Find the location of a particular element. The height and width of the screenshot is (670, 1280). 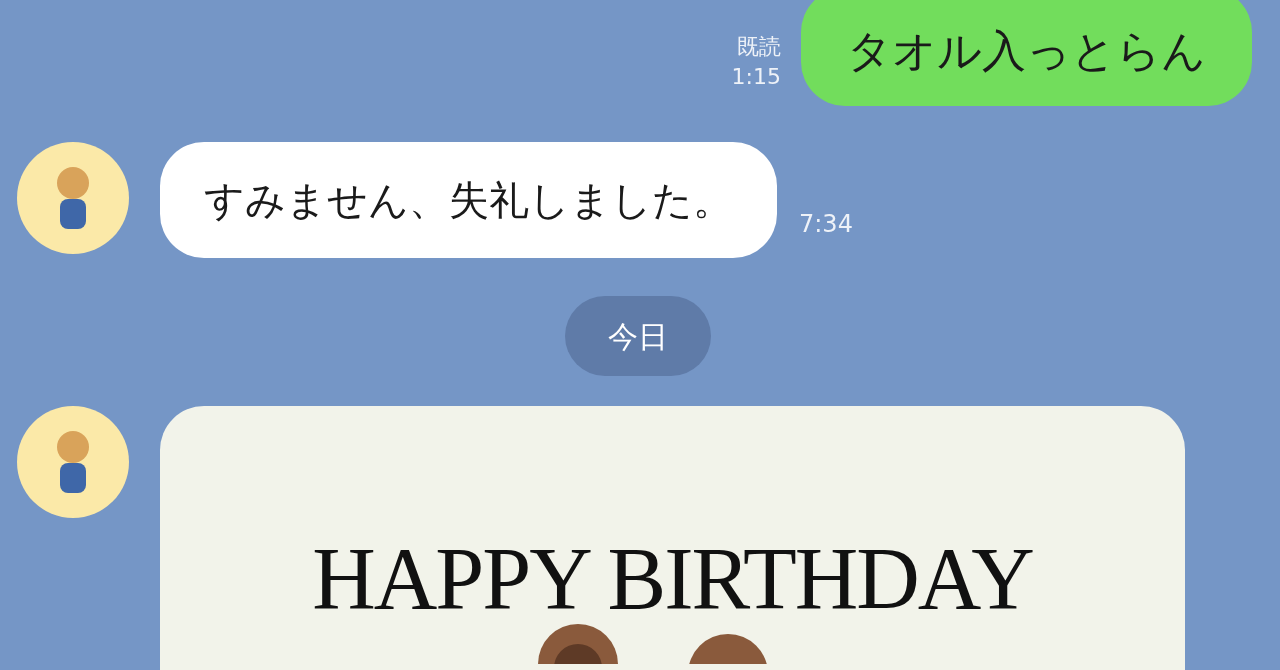

card-title: HAPPY BIRTHDAY is located at coordinates (672, 579).